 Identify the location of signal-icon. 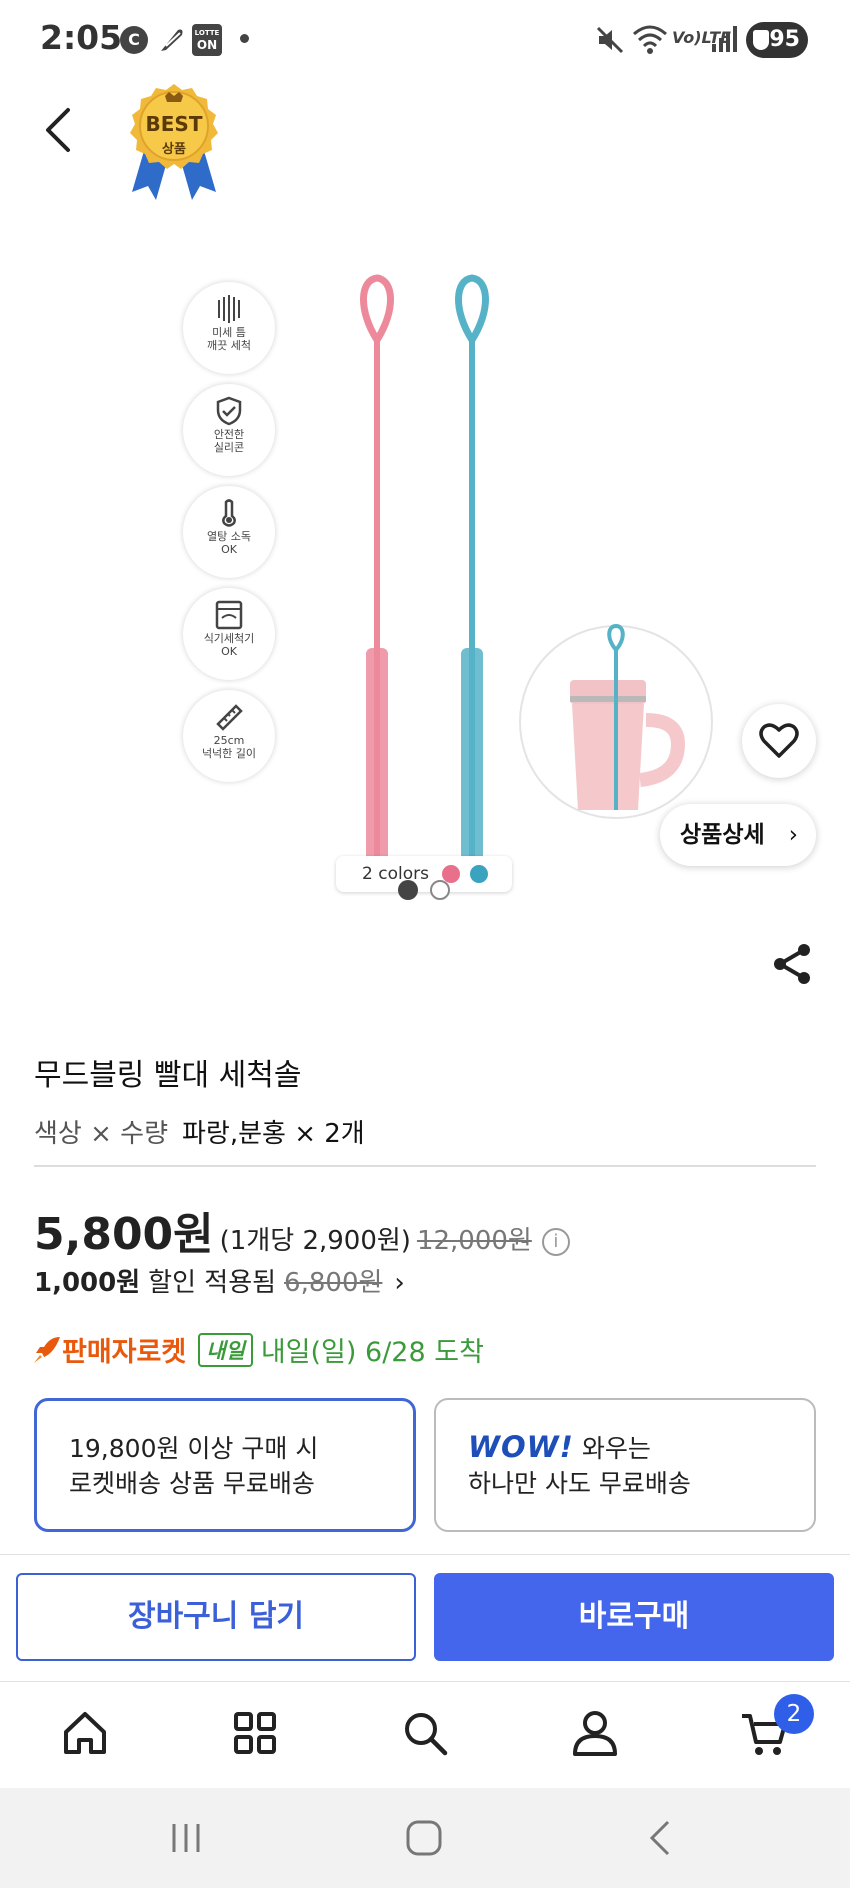
(724, 39).